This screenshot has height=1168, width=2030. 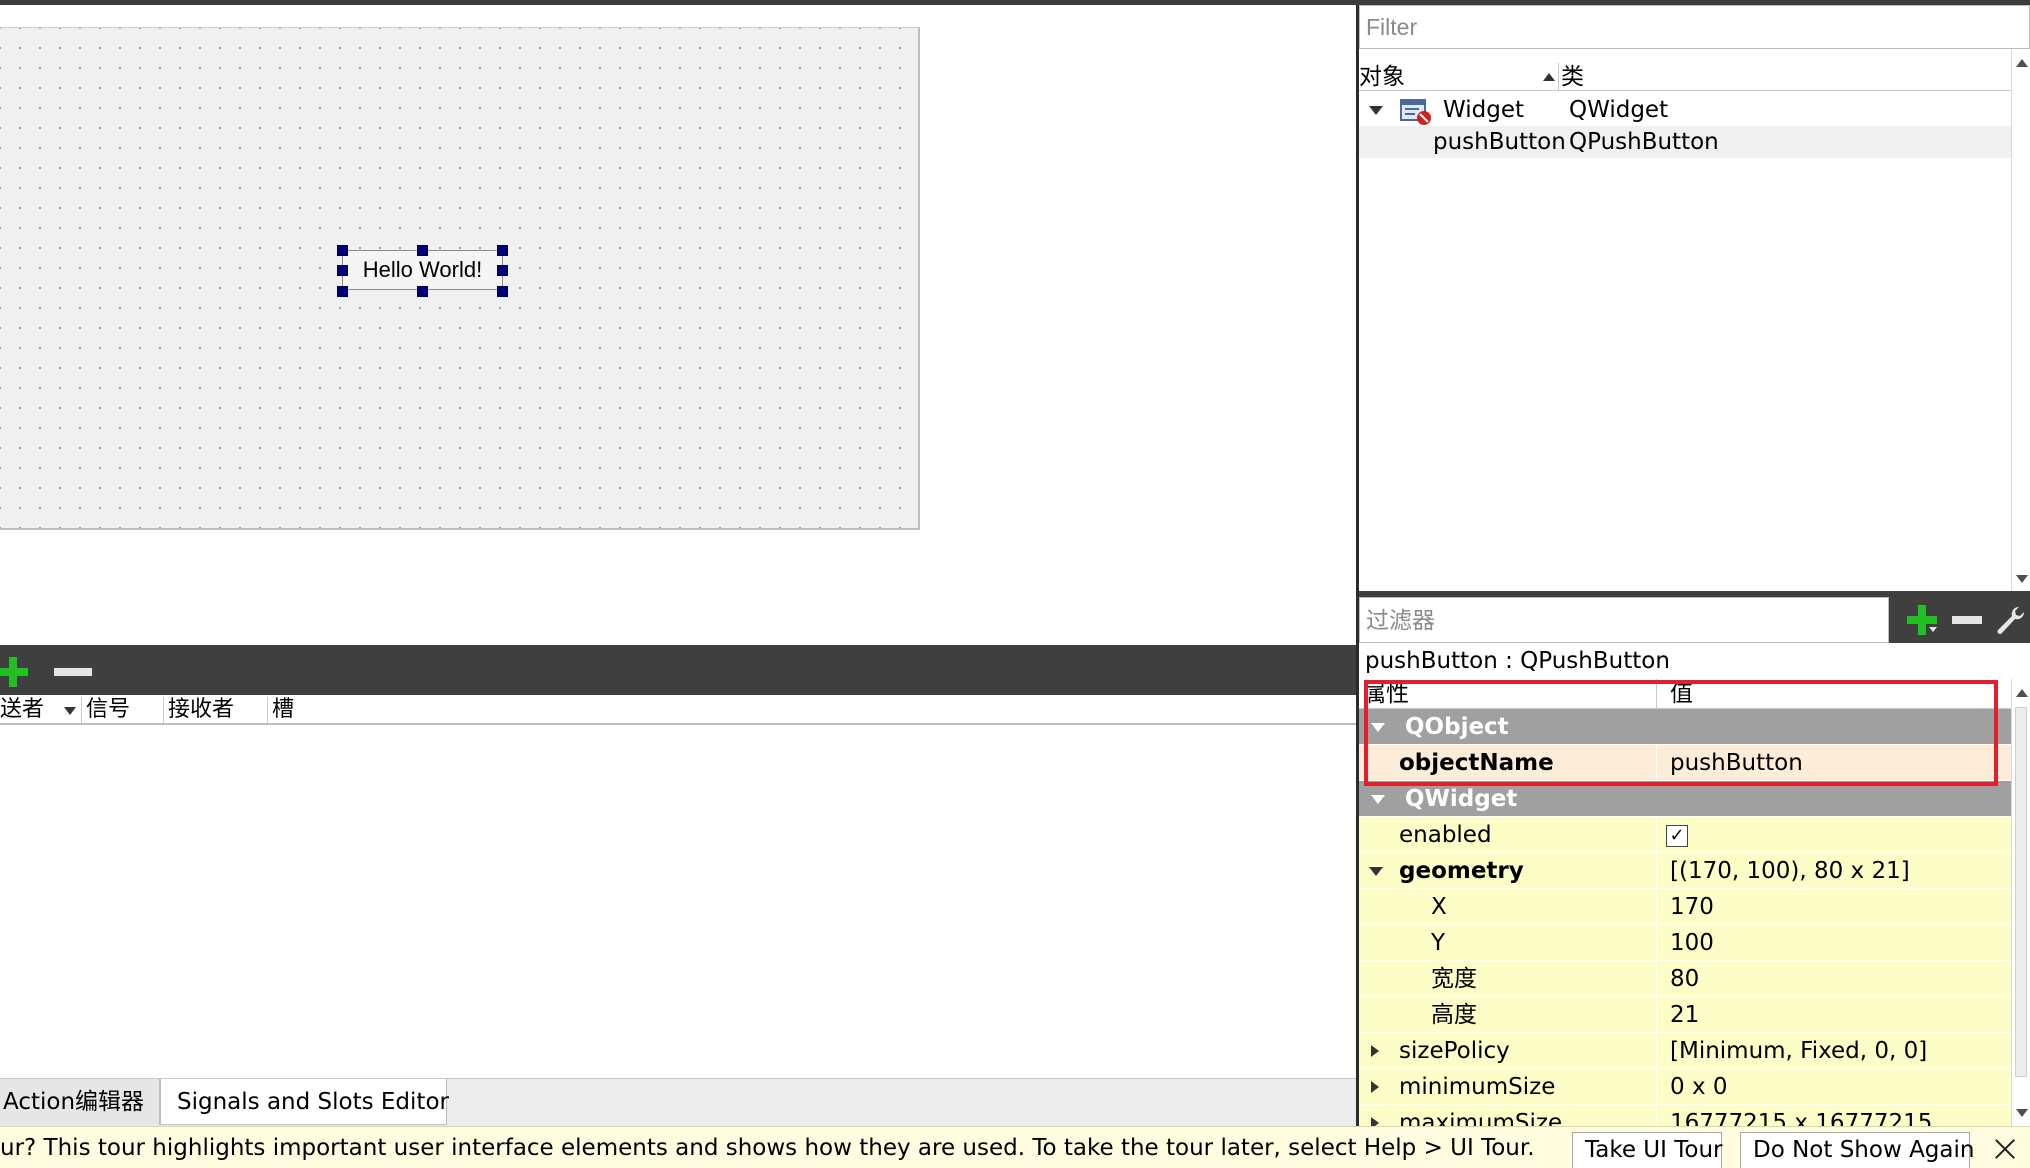 What do you see at coordinates (1461, 799) in the screenshot?
I see `group-label: QWidget` at bounding box center [1461, 799].